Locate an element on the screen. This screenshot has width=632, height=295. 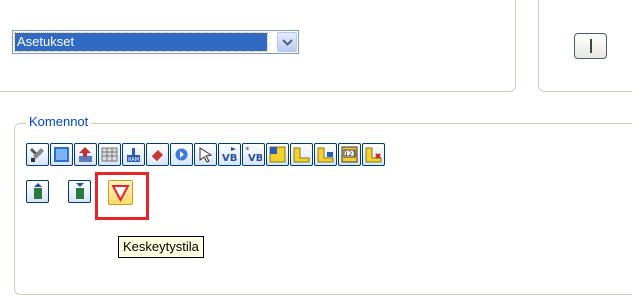
vb-star-button: VB * is located at coordinates (253, 154).